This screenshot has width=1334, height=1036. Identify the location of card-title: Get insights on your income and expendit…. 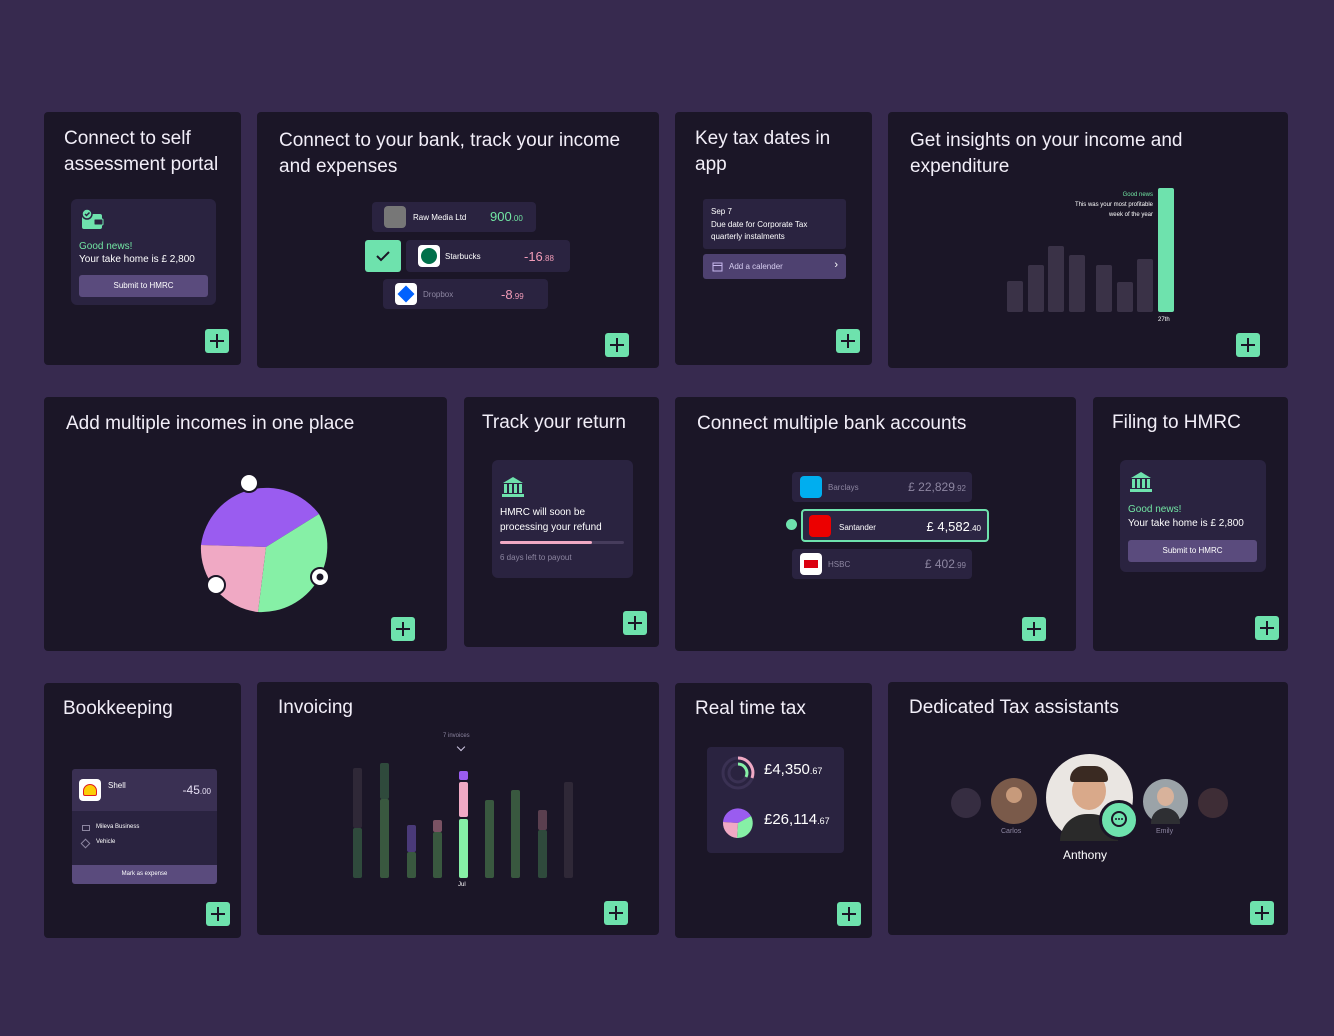
(1046, 153).